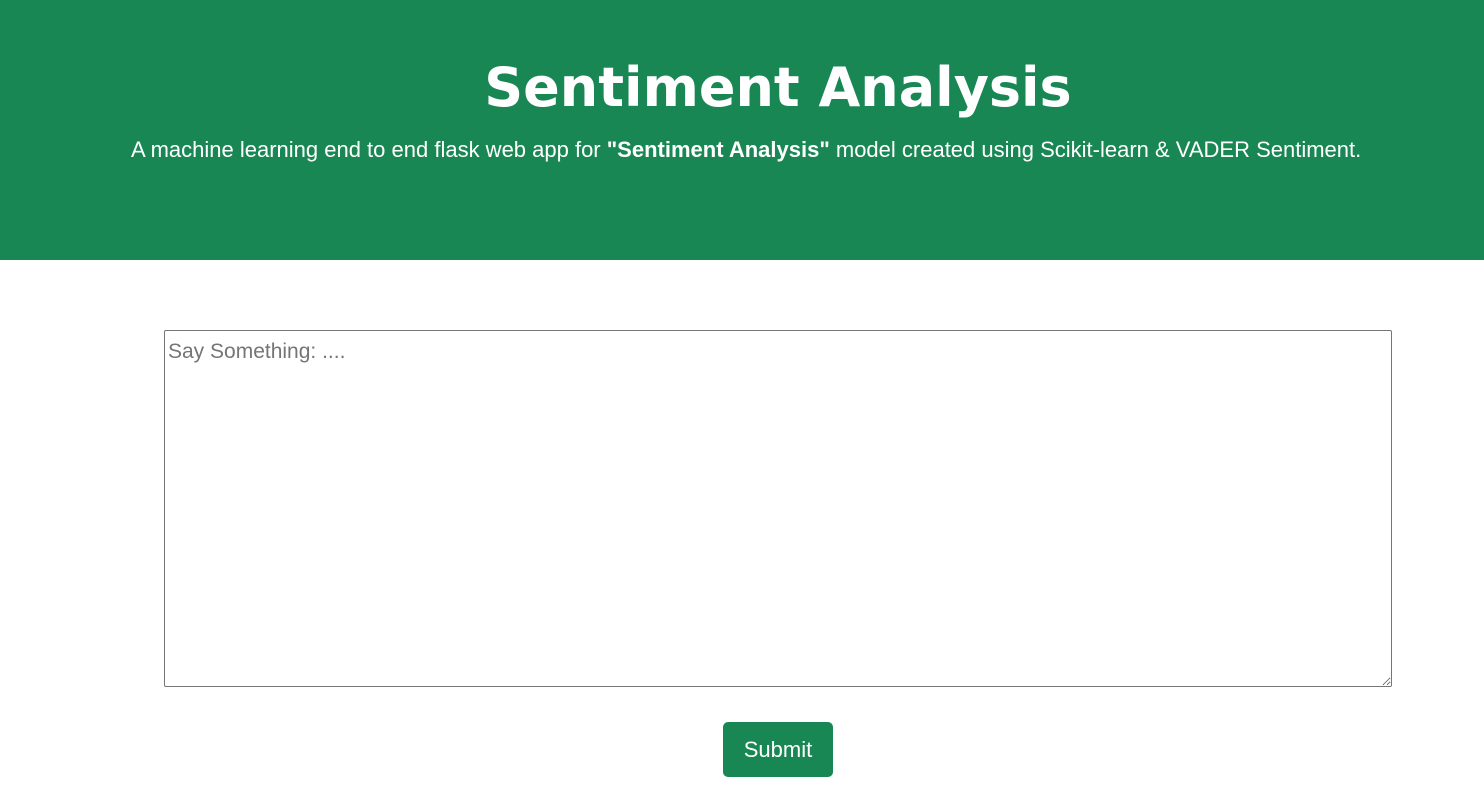 The height and width of the screenshot is (809, 1484). I want to click on page-title: Sentiment Analysis, so click(778, 87).